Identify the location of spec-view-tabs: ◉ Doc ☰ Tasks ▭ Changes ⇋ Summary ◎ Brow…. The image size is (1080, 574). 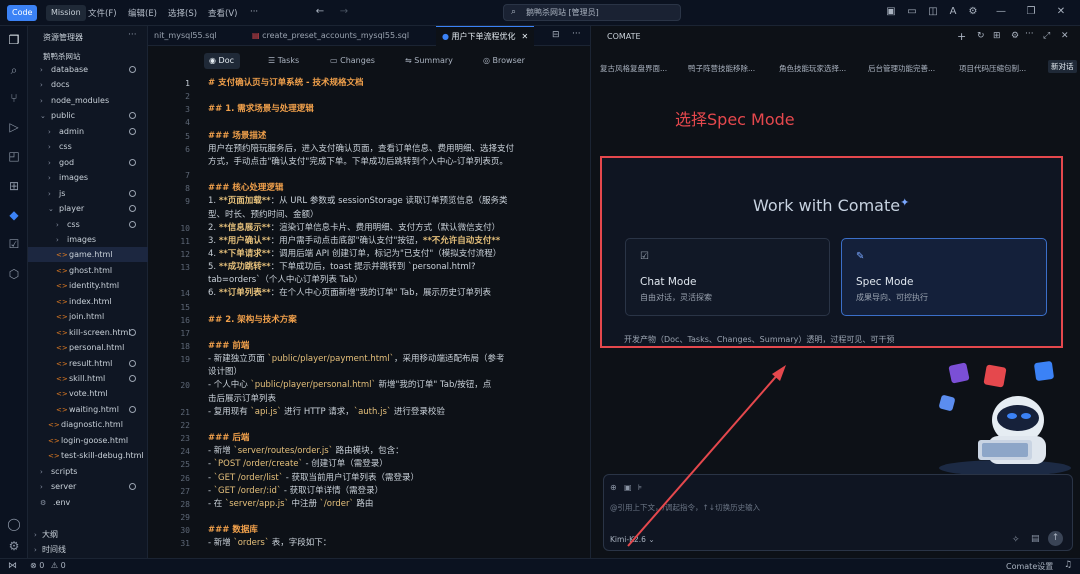
(369, 61).